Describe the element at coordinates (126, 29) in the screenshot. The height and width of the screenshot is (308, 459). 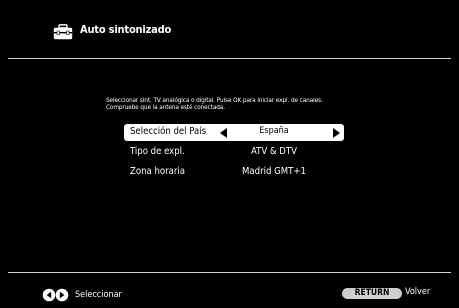
I see `page-title: Auto sintonizado` at that location.